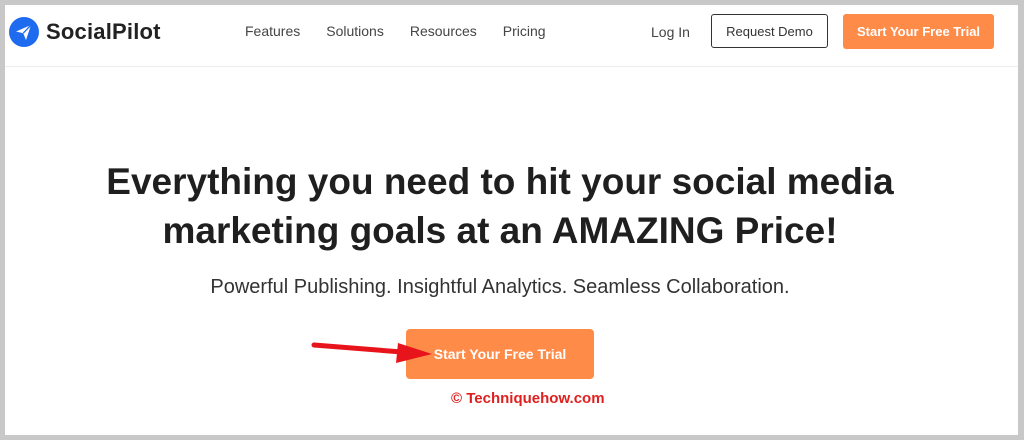 Image resolution: width=1024 pixels, height=440 pixels. Describe the element at coordinates (24, 32) in the screenshot. I see `paper-plane-logo-icon` at that location.